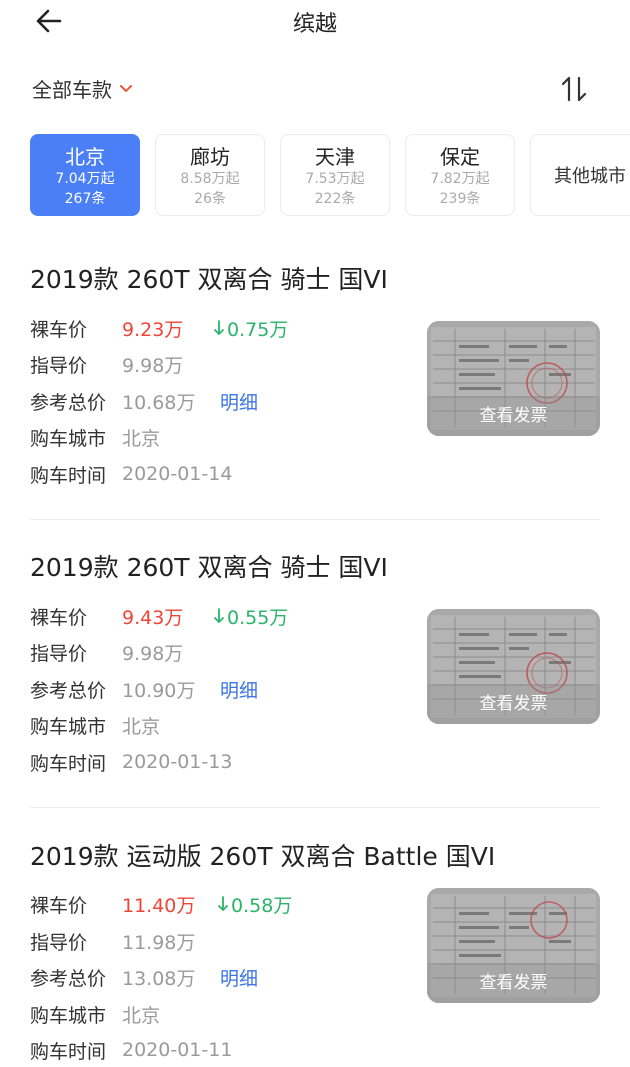 The width and height of the screenshot is (630, 1067). I want to click on discount-badge: 0.58万, so click(255, 904).